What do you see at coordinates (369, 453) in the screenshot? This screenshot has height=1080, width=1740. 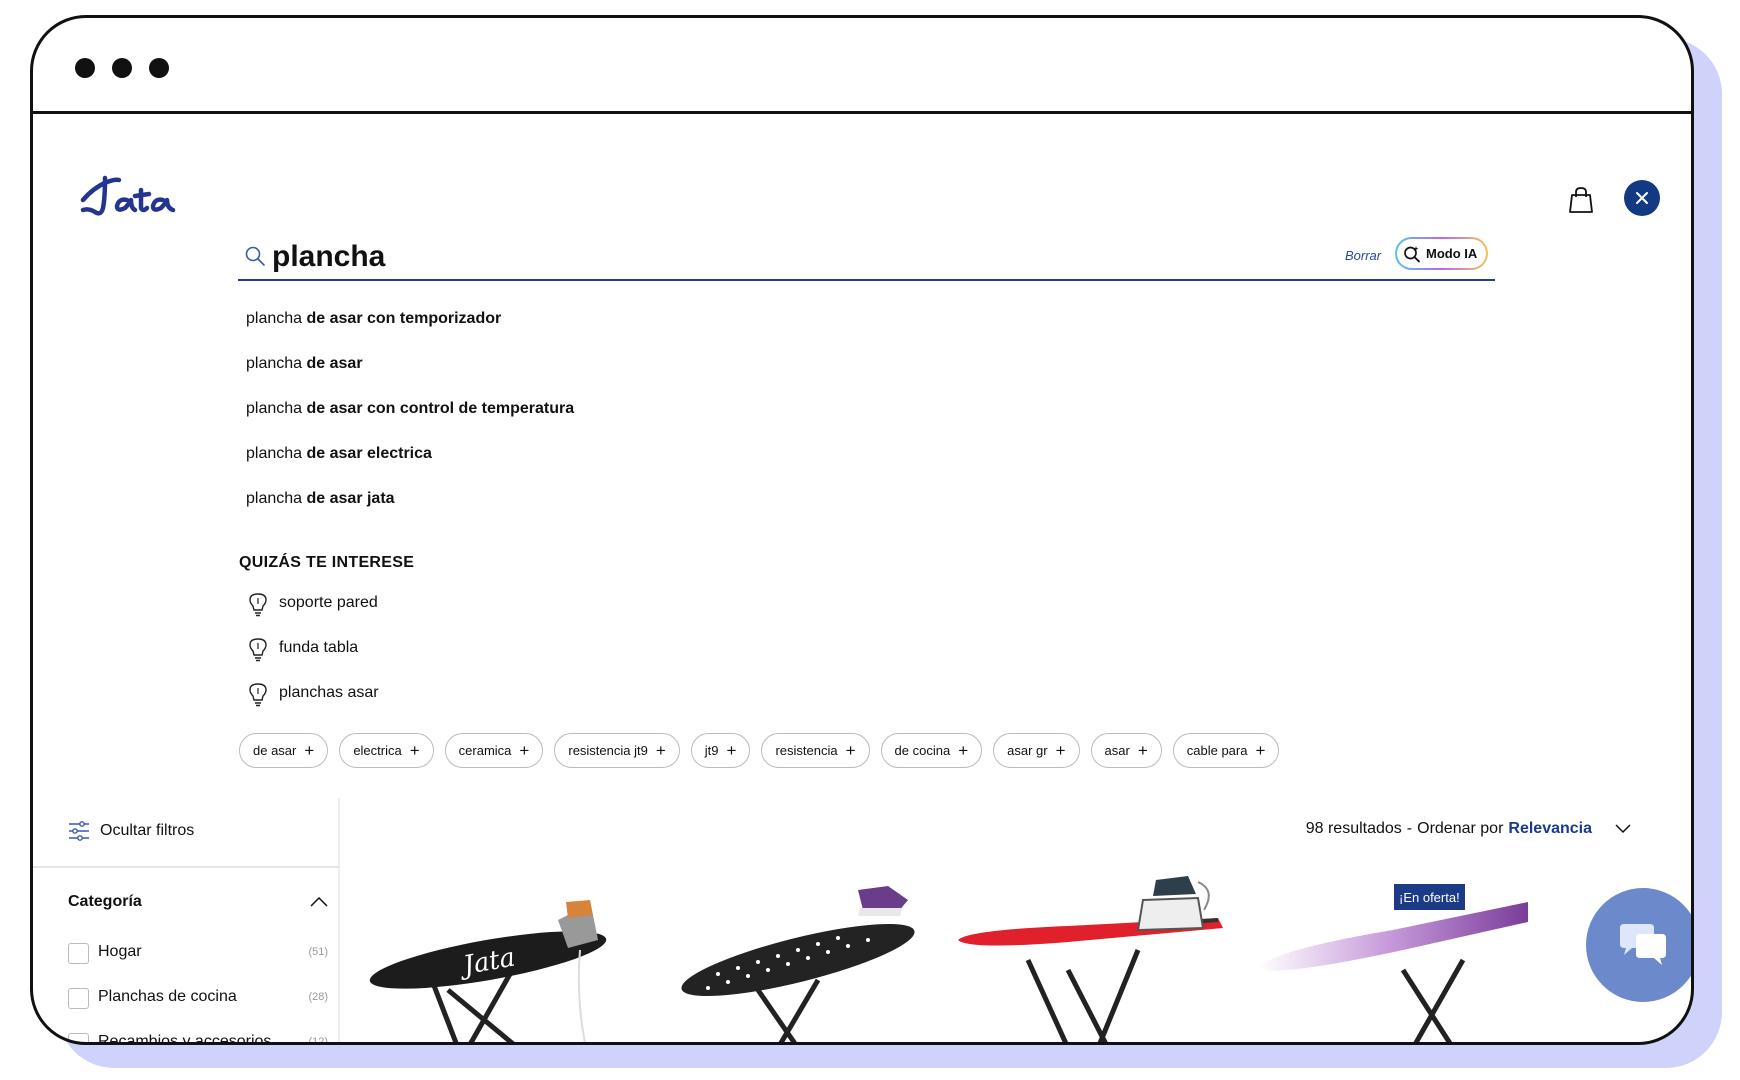 I see `suggestion-completion: de asar electrica` at bounding box center [369, 453].